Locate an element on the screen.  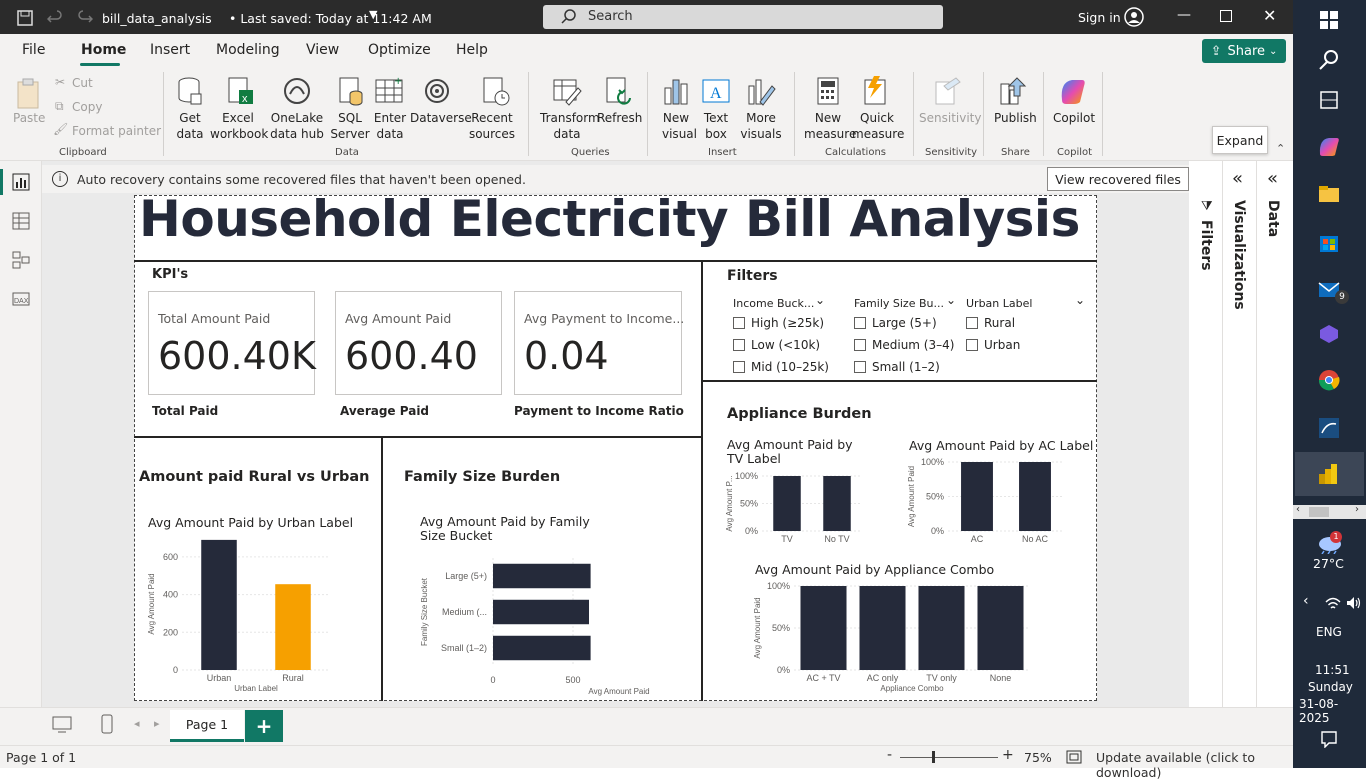
save-icon is located at coordinates (25, 18).